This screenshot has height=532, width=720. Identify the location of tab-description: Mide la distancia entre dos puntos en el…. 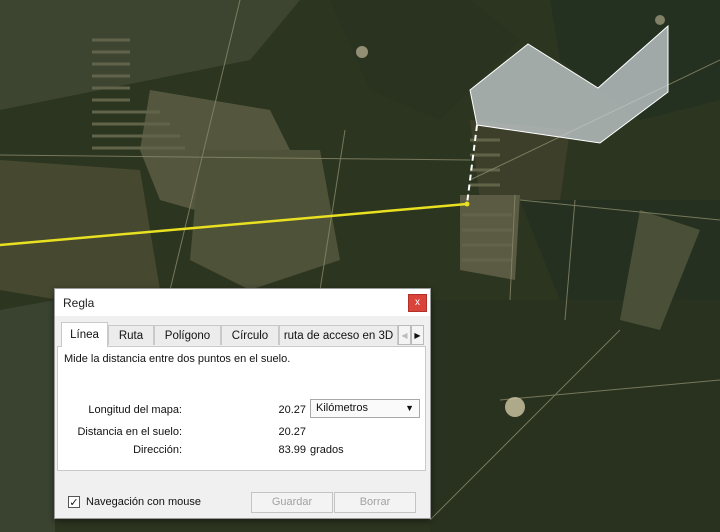
(177, 359).